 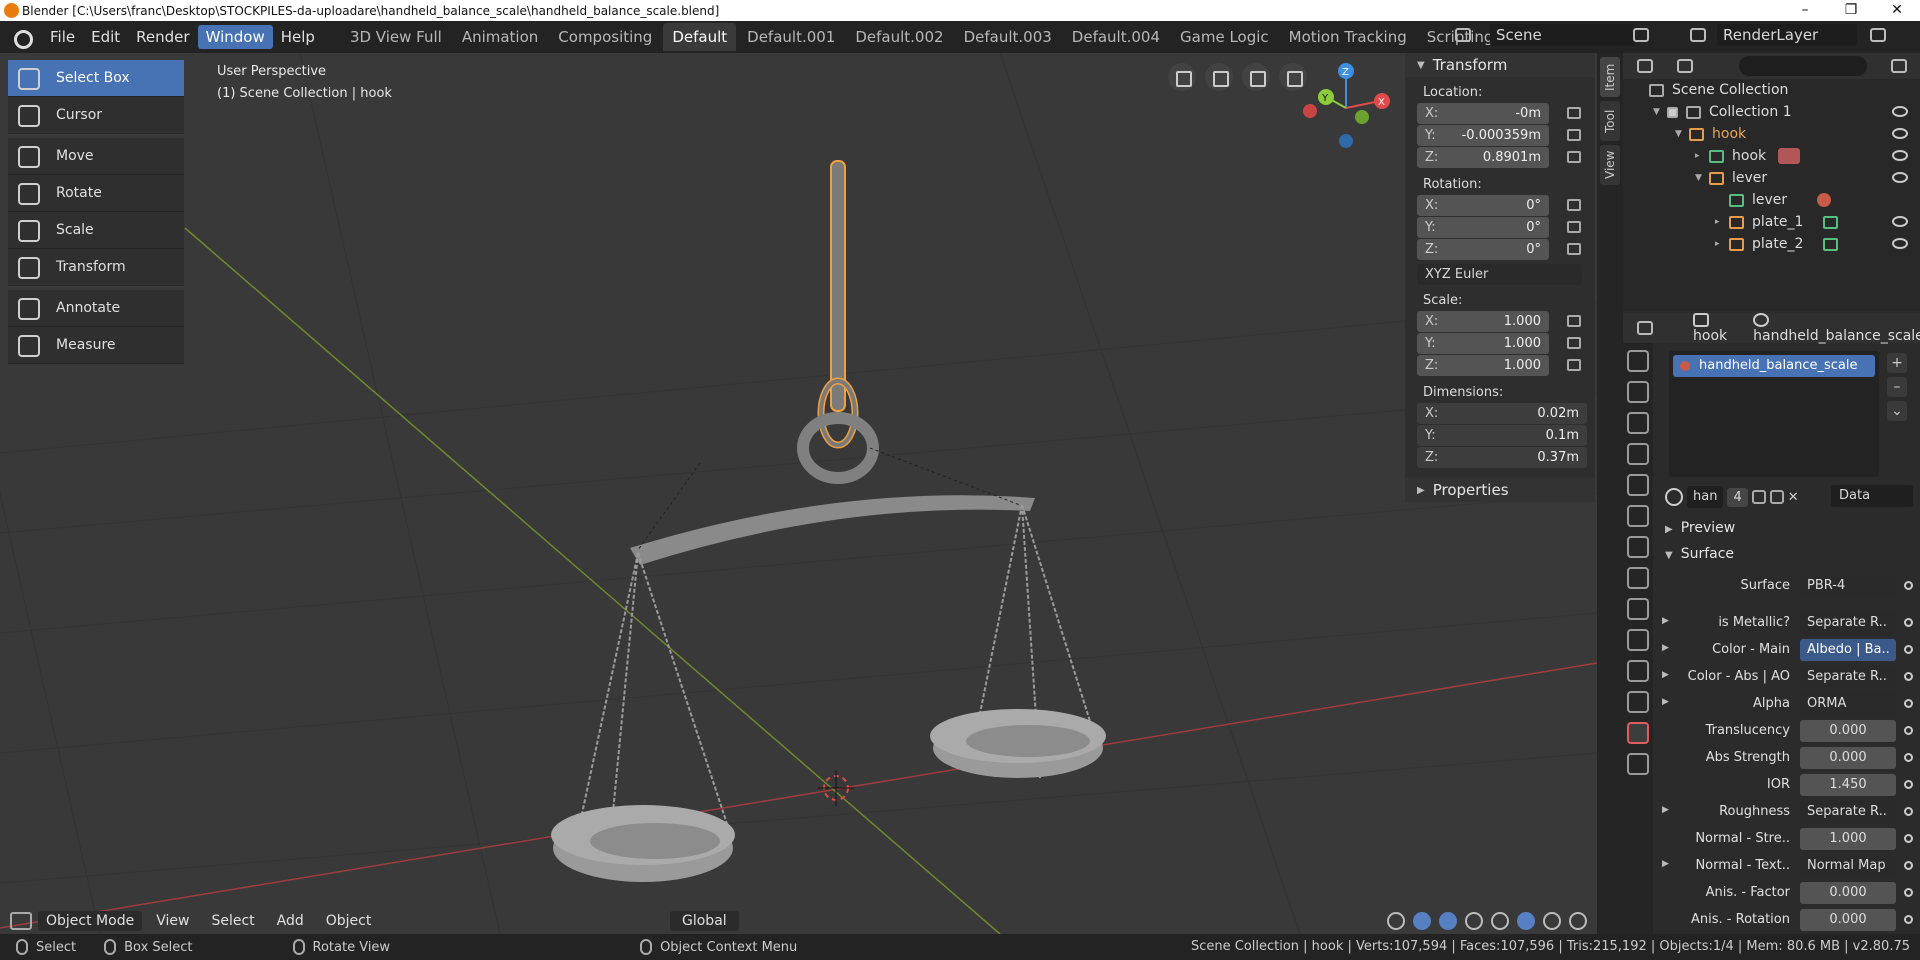 I want to click on tab-default: Default, so click(x=700, y=37).